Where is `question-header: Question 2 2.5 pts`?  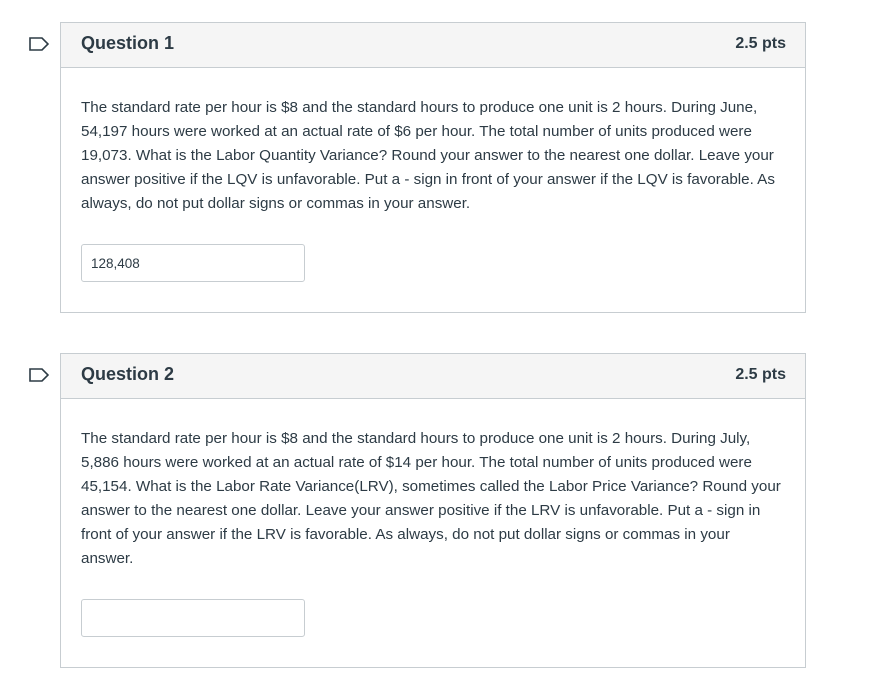 question-header: Question 2 2.5 pts is located at coordinates (433, 376).